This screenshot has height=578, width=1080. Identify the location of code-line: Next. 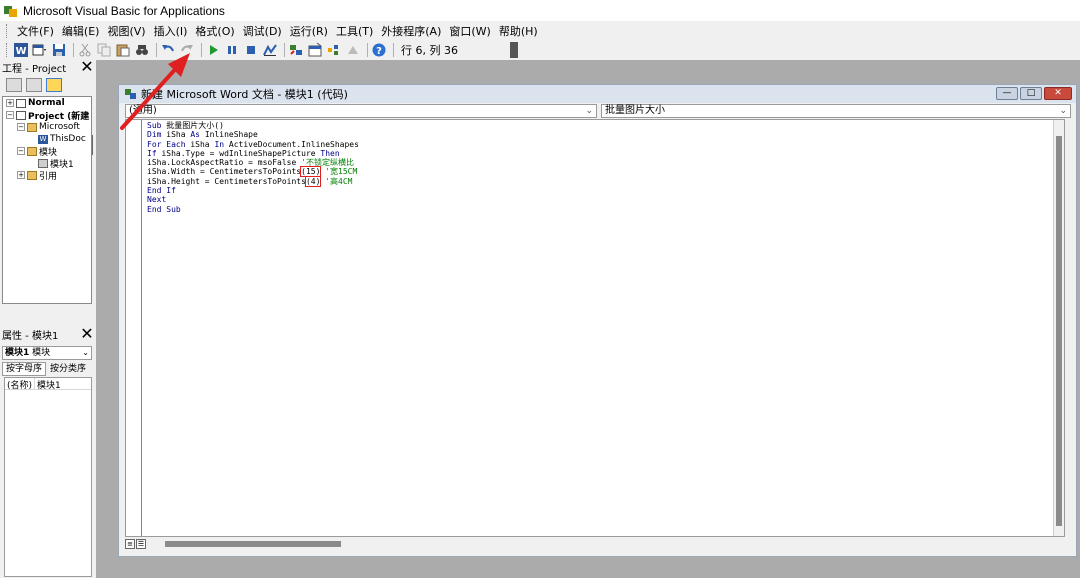
(253, 199).